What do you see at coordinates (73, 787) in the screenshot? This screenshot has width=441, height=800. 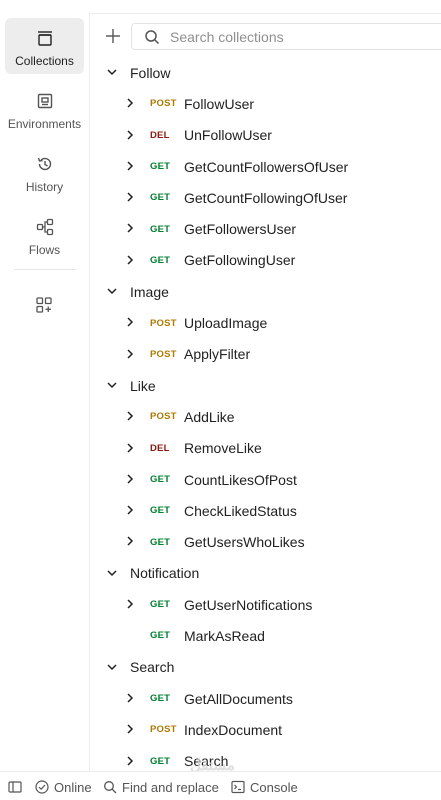 I see `online-label: Online` at bounding box center [73, 787].